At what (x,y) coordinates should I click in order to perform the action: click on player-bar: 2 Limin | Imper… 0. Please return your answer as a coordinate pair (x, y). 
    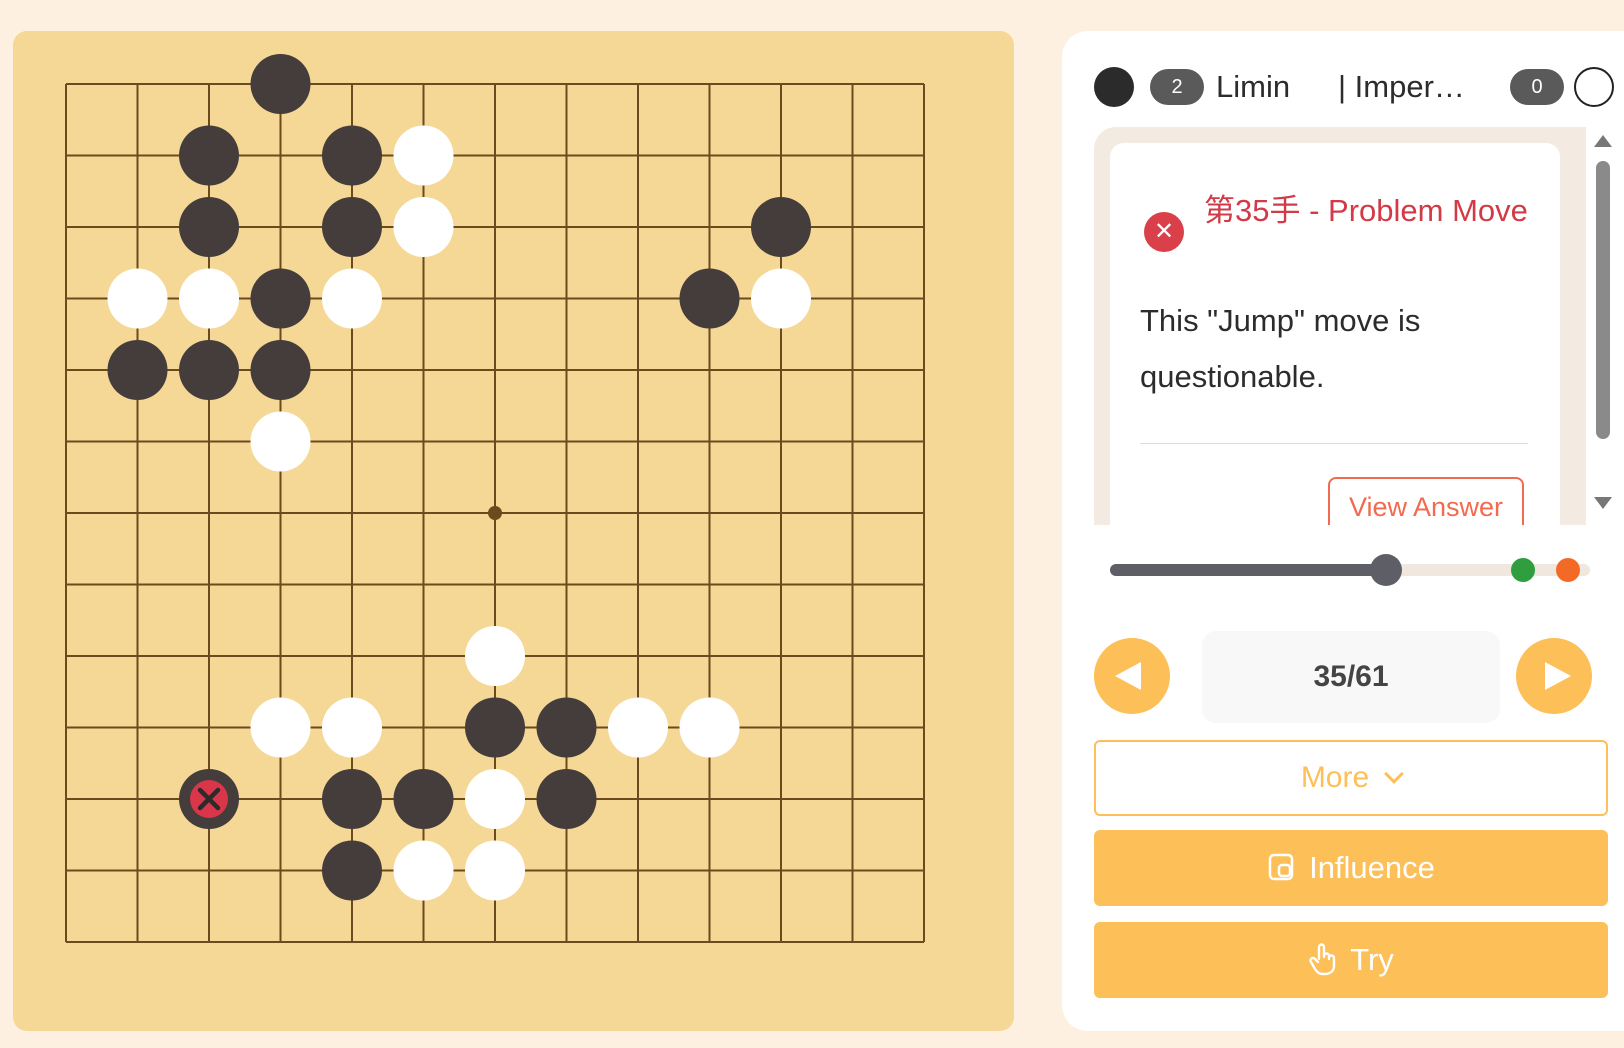
    Looking at the image, I should click on (1354, 87).